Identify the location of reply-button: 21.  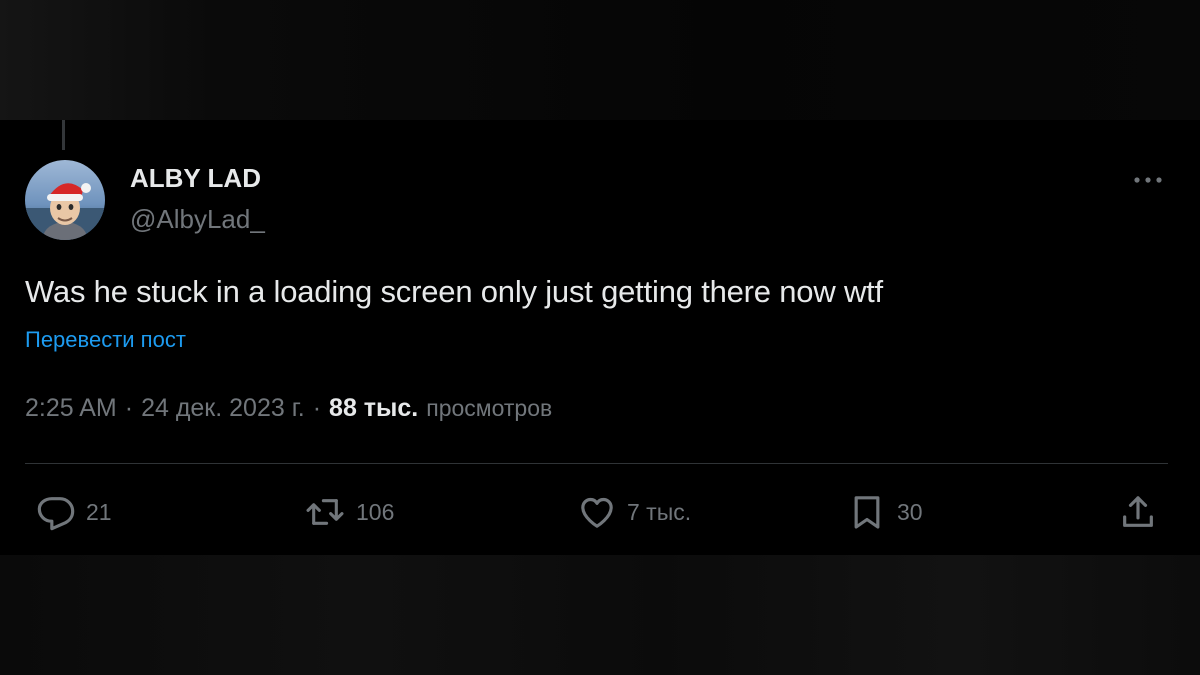
(74, 512).